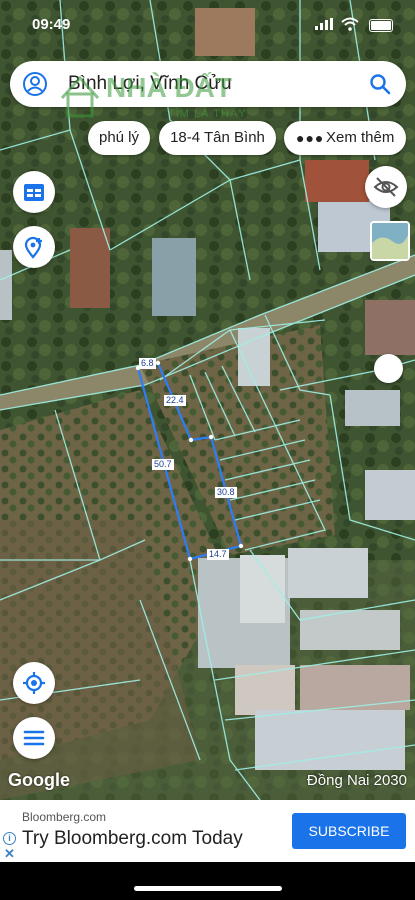 The height and width of the screenshot is (900, 415). What do you see at coordinates (324, 24) in the screenshot?
I see `cellular-signal-icon` at bounding box center [324, 24].